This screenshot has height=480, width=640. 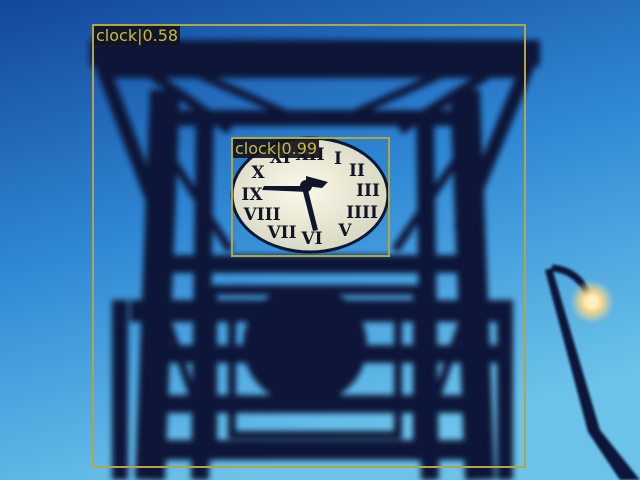 I want to click on detection-box-clock-inner: clock|0.99, so click(x=310, y=197).